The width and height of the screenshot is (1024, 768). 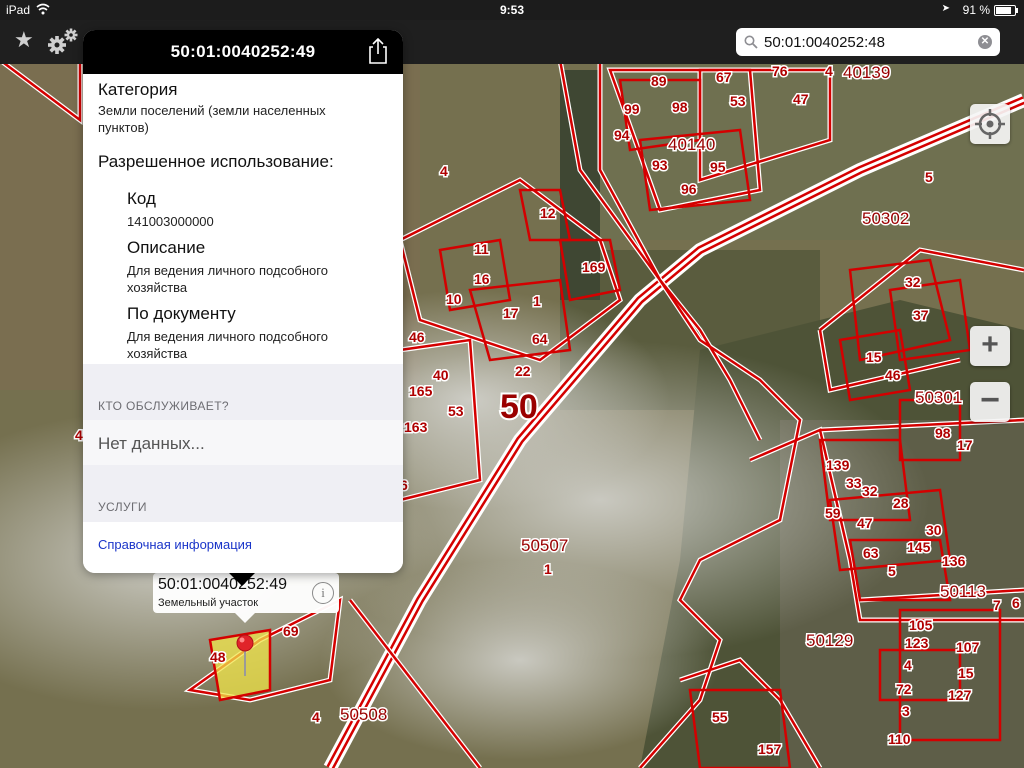 I want to click on parcel-number-label: 59, so click(x=833, y=513).